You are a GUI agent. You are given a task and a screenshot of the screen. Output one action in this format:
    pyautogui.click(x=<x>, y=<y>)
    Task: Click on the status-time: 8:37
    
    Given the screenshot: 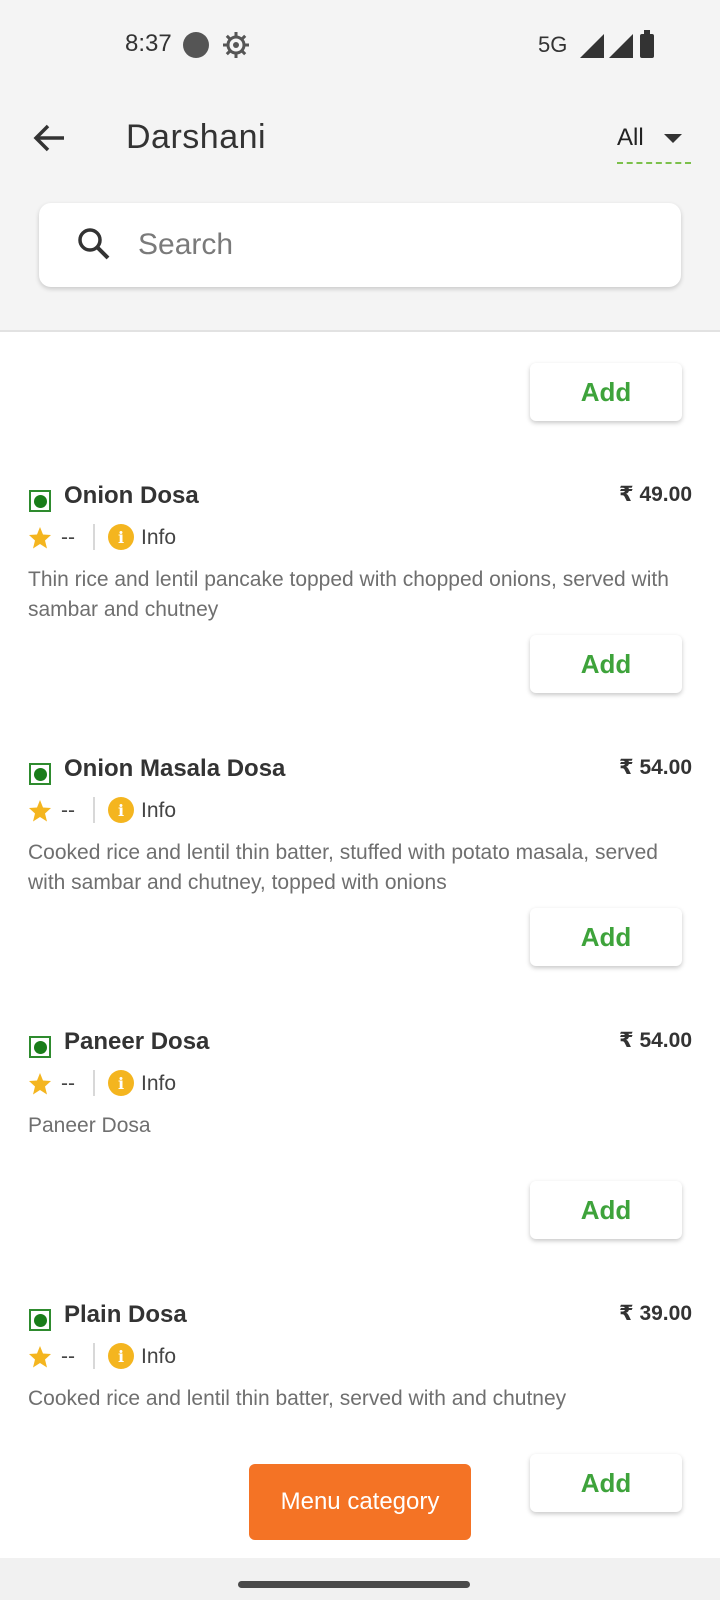 What is the action you would take?
    pyautogui.click(x=148, y=43)
    